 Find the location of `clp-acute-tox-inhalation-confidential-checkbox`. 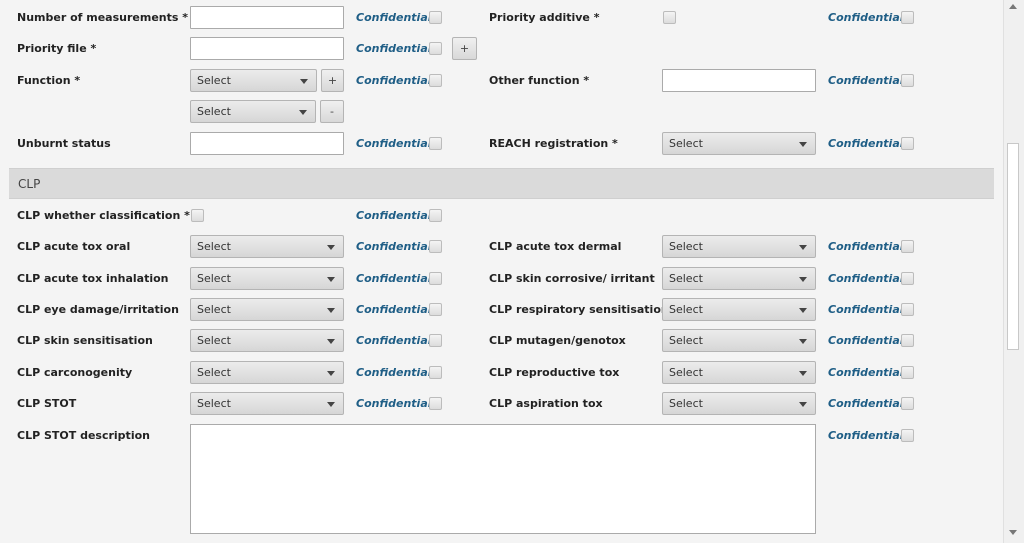

clp-acute-tox-inhalation-confidential-checkbox is located at coordinates (435, 278).